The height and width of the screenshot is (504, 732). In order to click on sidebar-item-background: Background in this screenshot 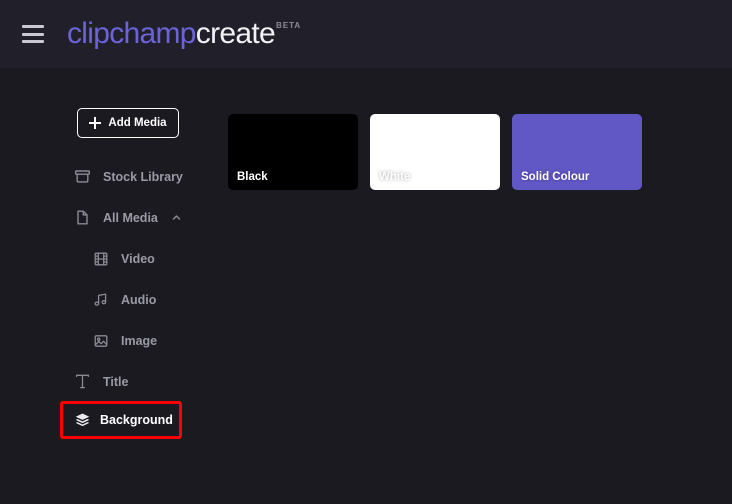, I will do `click(121, 420)`.